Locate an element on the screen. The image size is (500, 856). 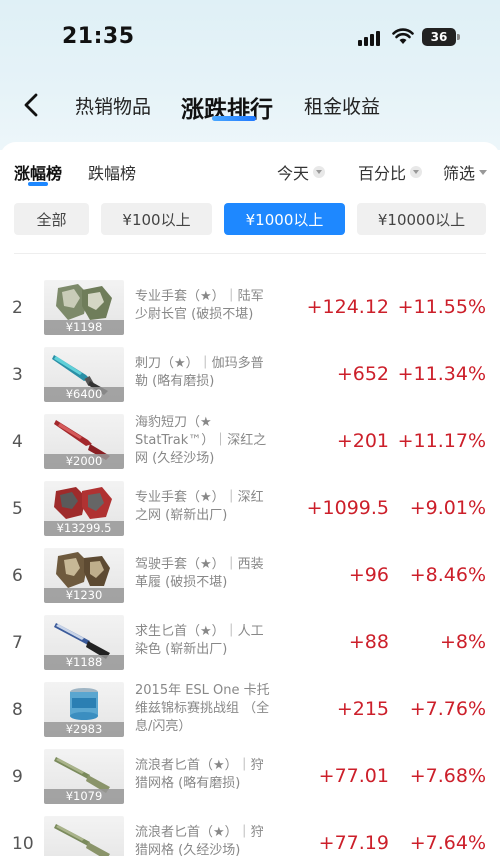
tab-losers: 跌幅榜 is located at coordinates (112, 172).